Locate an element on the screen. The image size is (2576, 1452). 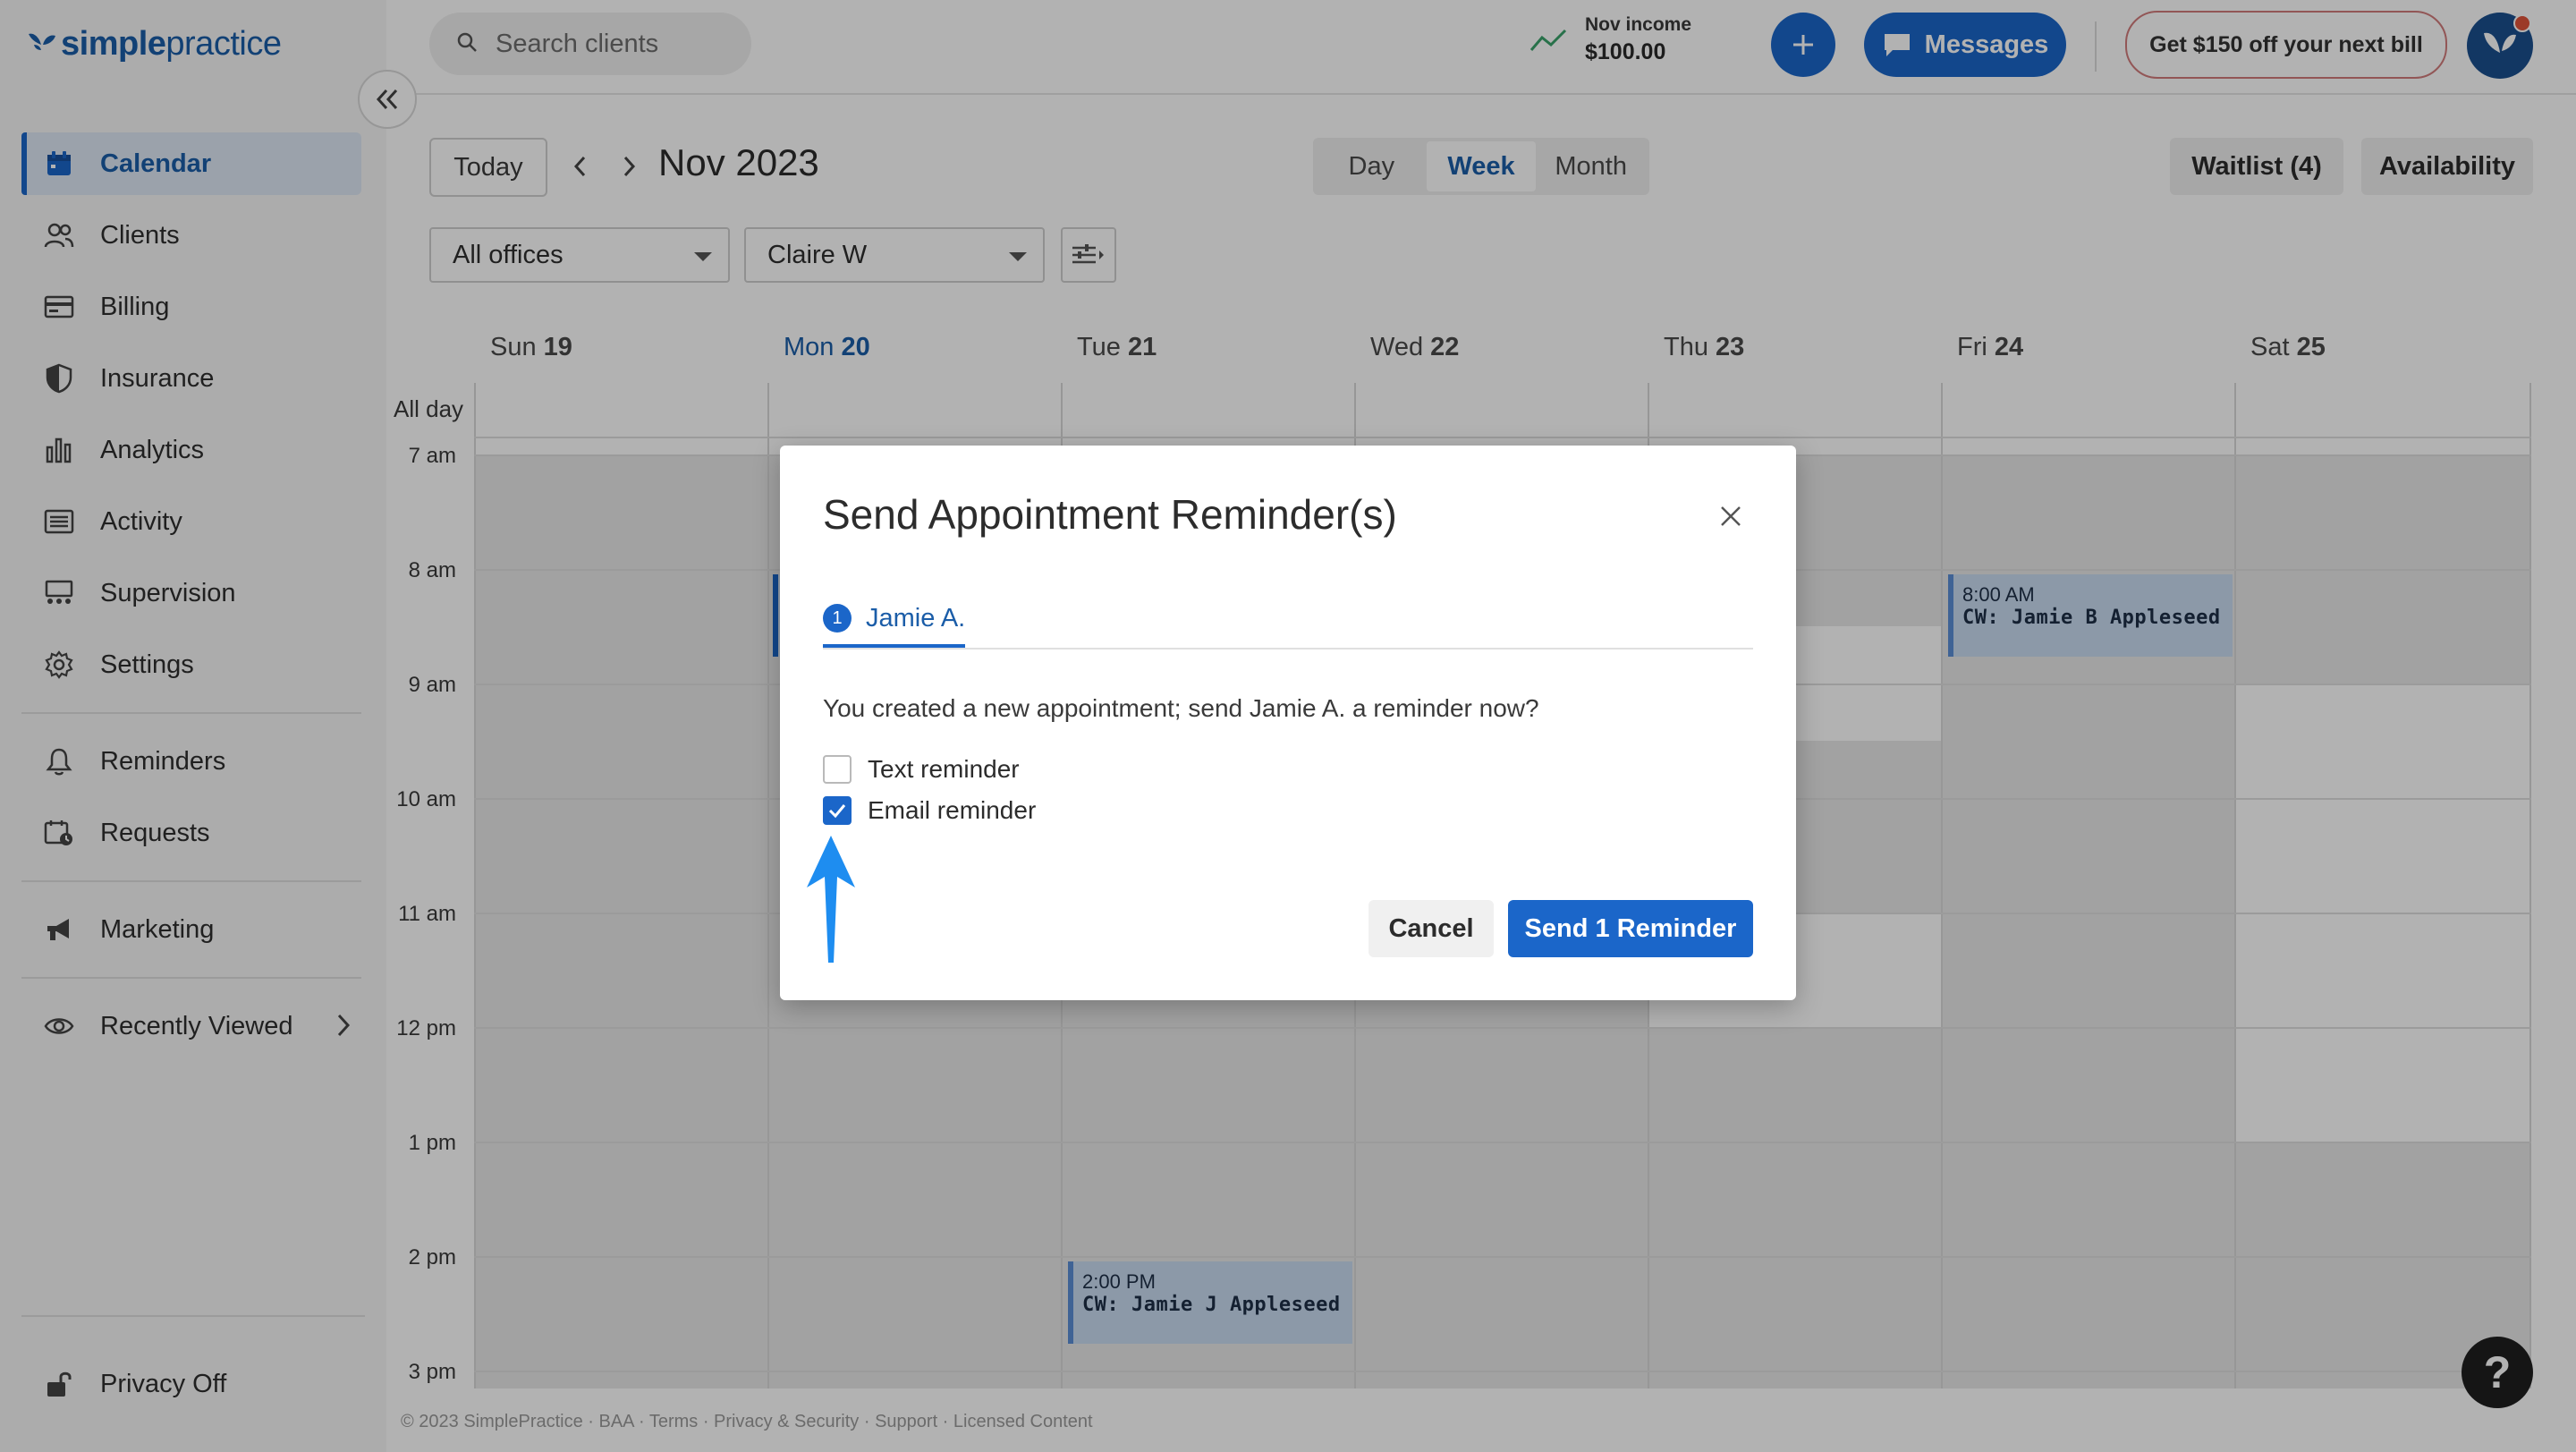
text-reminder-checkbox is located at coordinates (837, 769).